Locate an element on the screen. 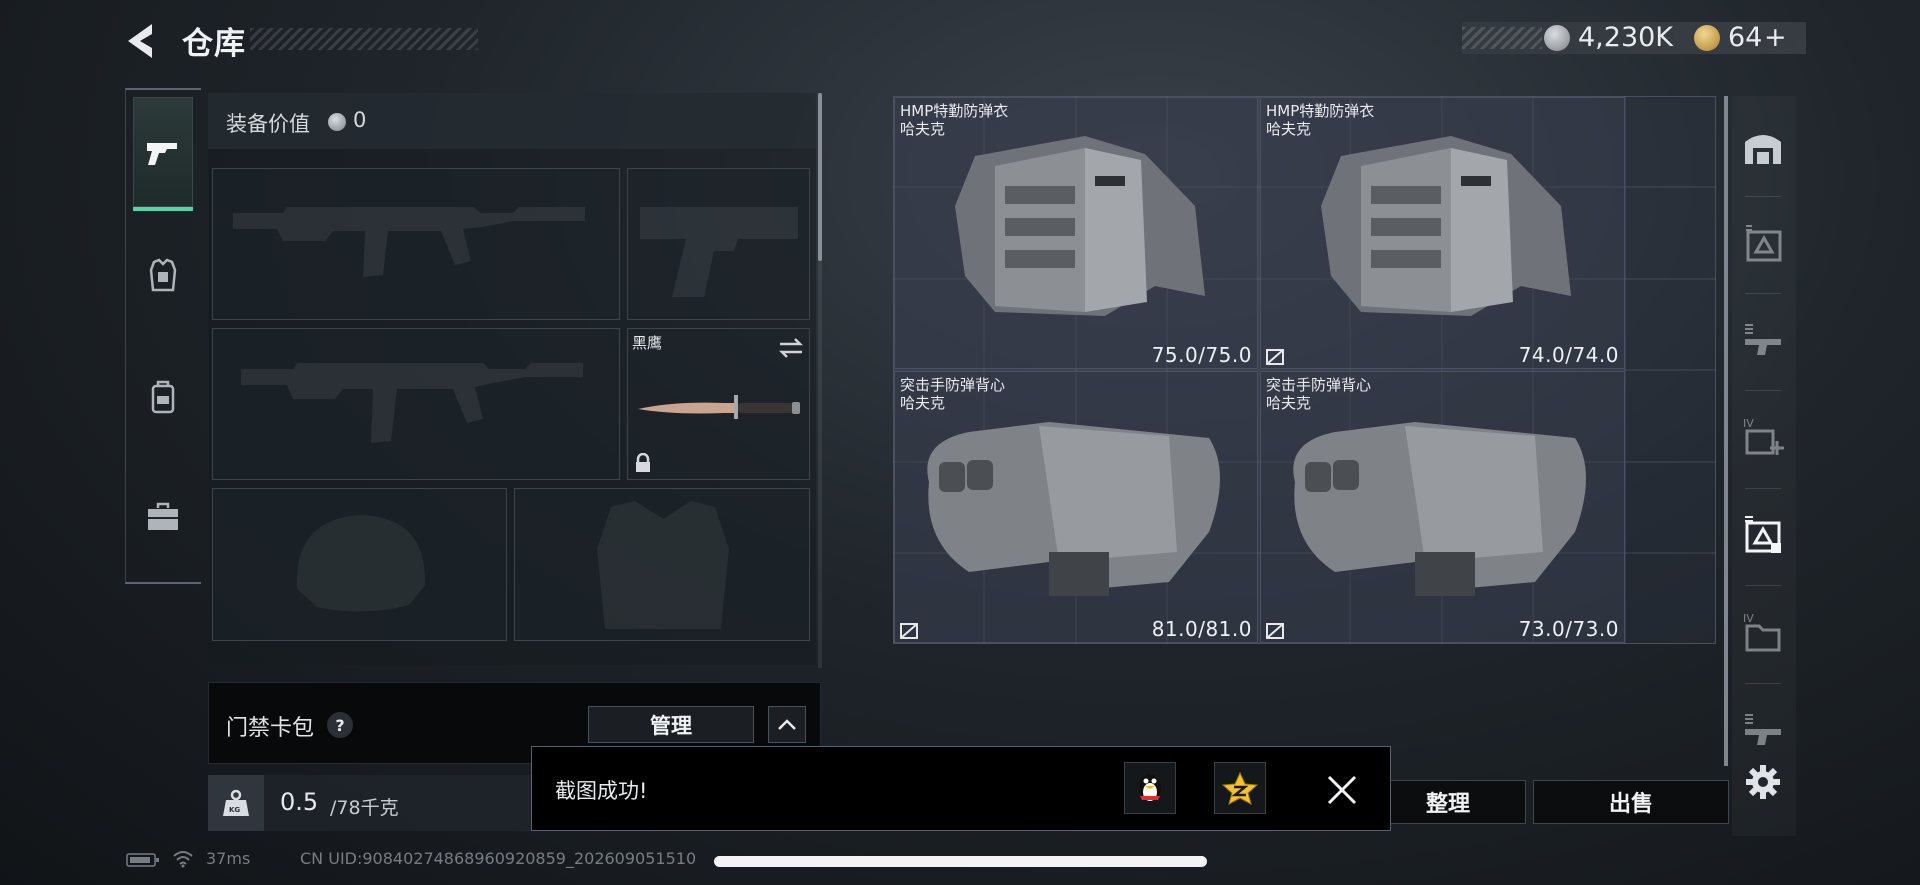  weight-unit: KG is located at coordinates (235, 810).